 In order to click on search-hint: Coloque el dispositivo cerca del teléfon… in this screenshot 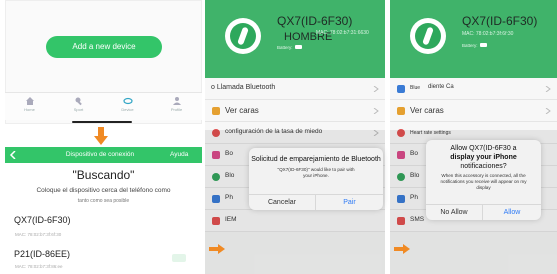, I will do `click(103, 190)`.